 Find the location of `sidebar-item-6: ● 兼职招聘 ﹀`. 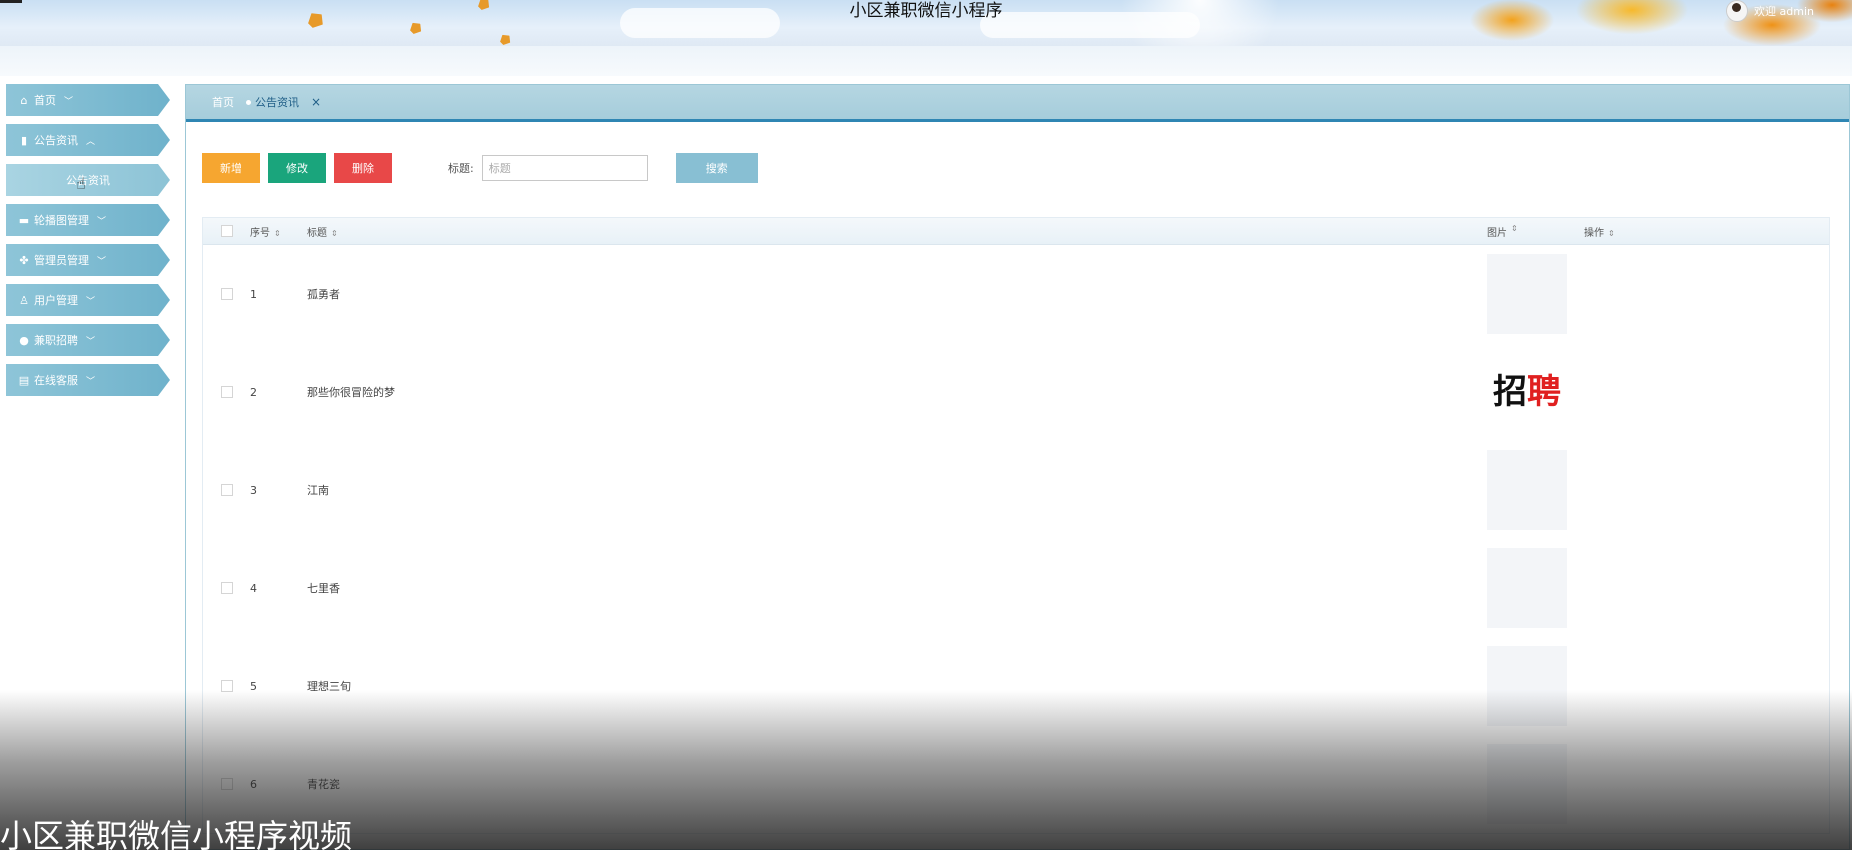

sidebar-item-6: ● 兼职招聘 ﹀ is located at coordinates (88, 340).